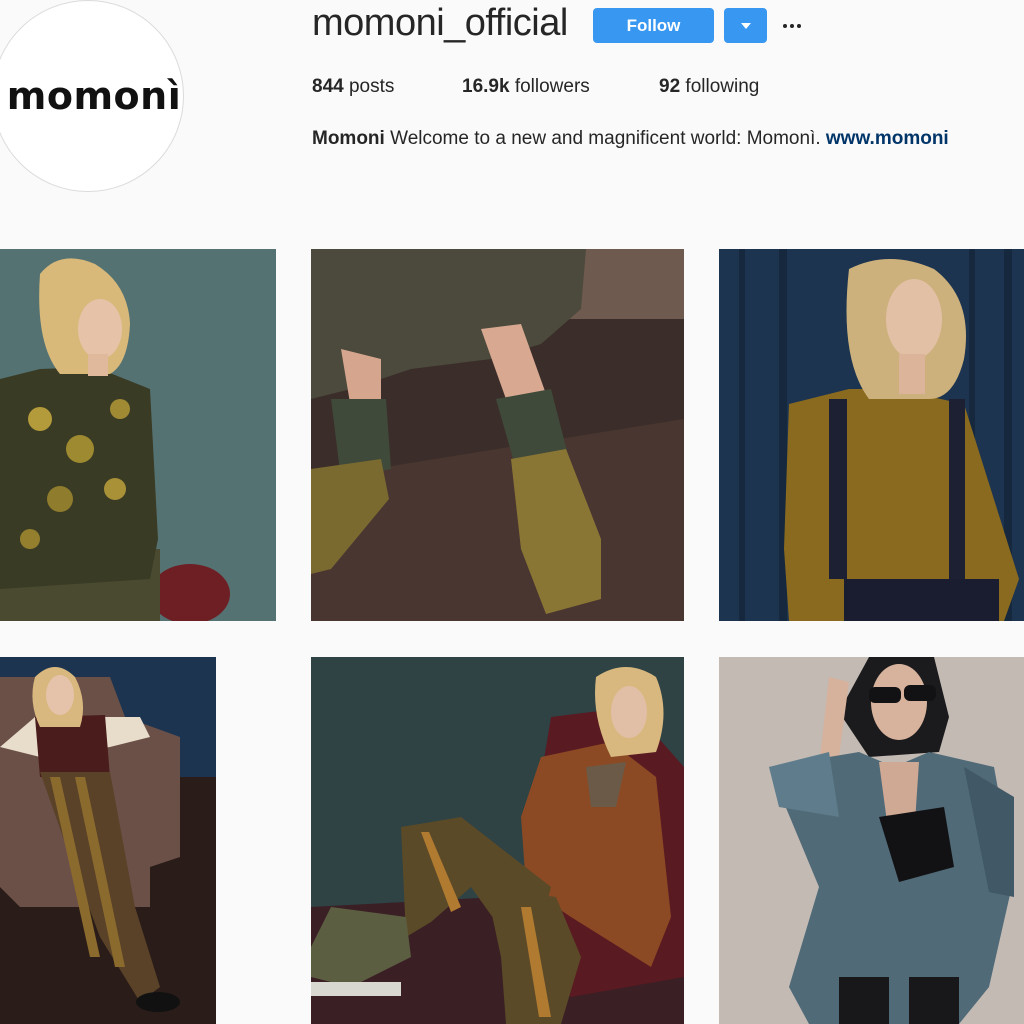 This screenshot has width=1024, height=1024. I want to click on following-label: following, so click(720, 86).